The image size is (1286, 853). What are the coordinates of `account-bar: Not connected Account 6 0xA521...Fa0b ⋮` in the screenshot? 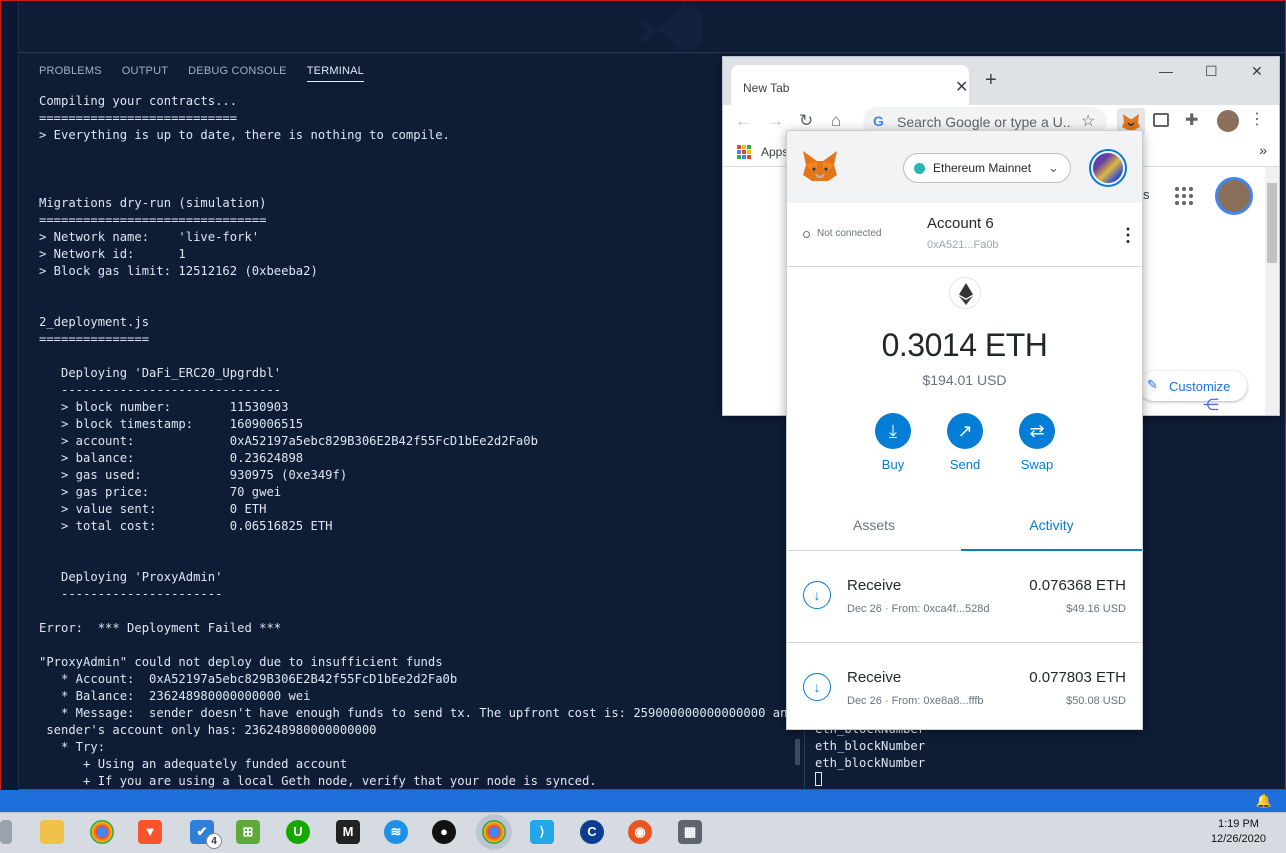 It's located at (964, 235).